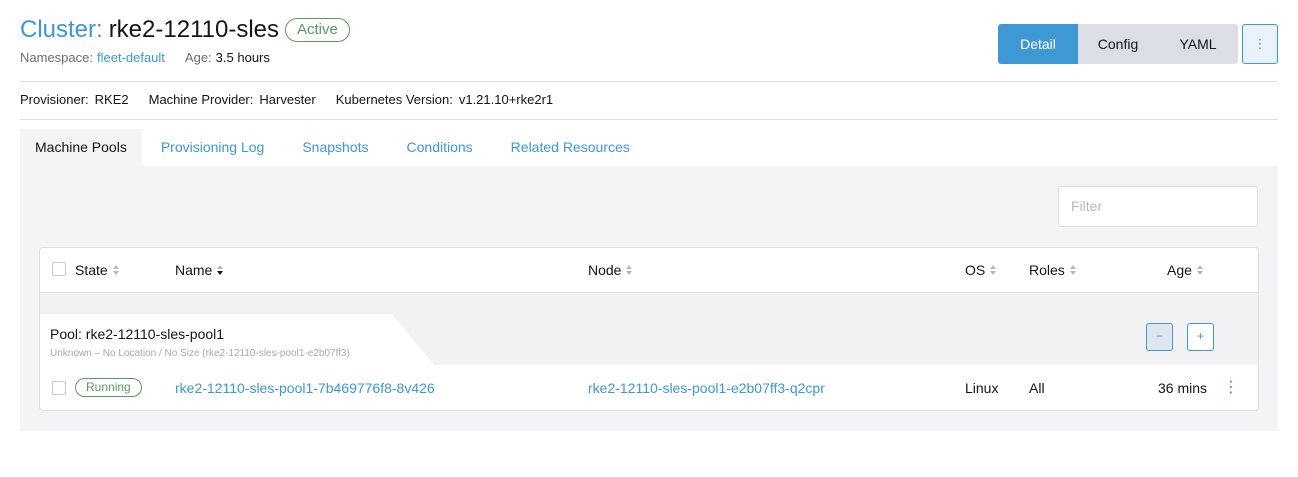  Describe the element at coordinates (506, 99) in the screenshot. I see `kubernetes-version-value: v1.21.10+rke2r1` at that location.